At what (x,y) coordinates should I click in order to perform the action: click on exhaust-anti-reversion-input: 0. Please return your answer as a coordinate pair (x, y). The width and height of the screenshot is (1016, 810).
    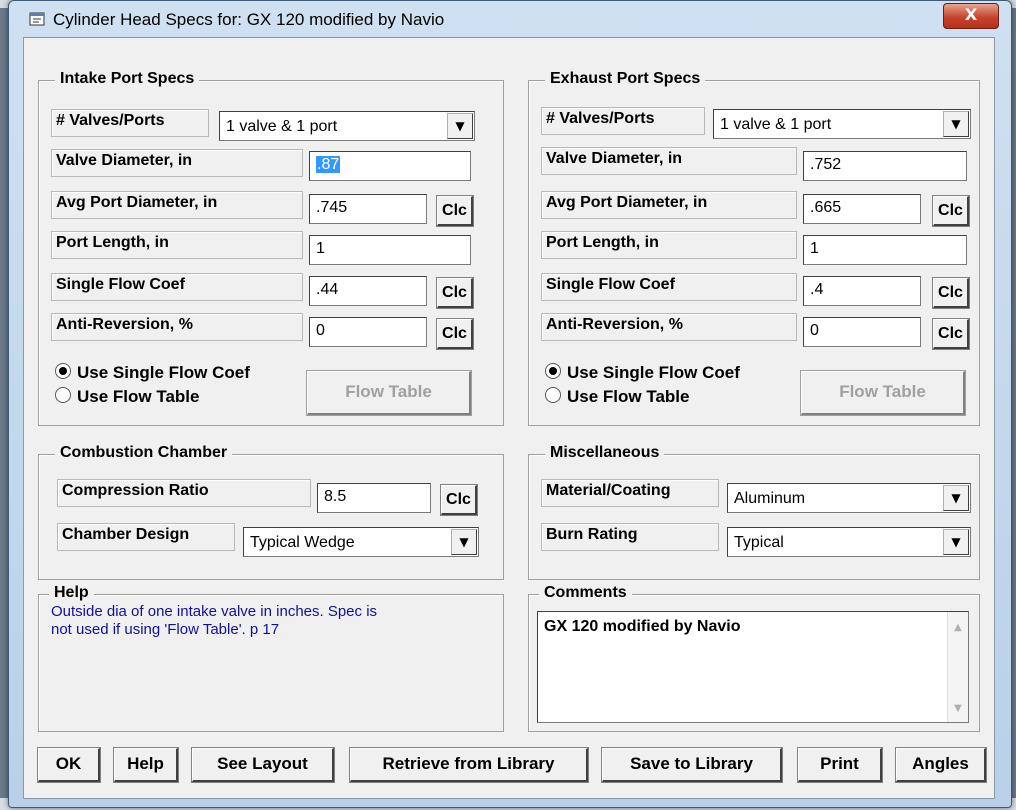
    Looking at the image, I should click on (862, 332).